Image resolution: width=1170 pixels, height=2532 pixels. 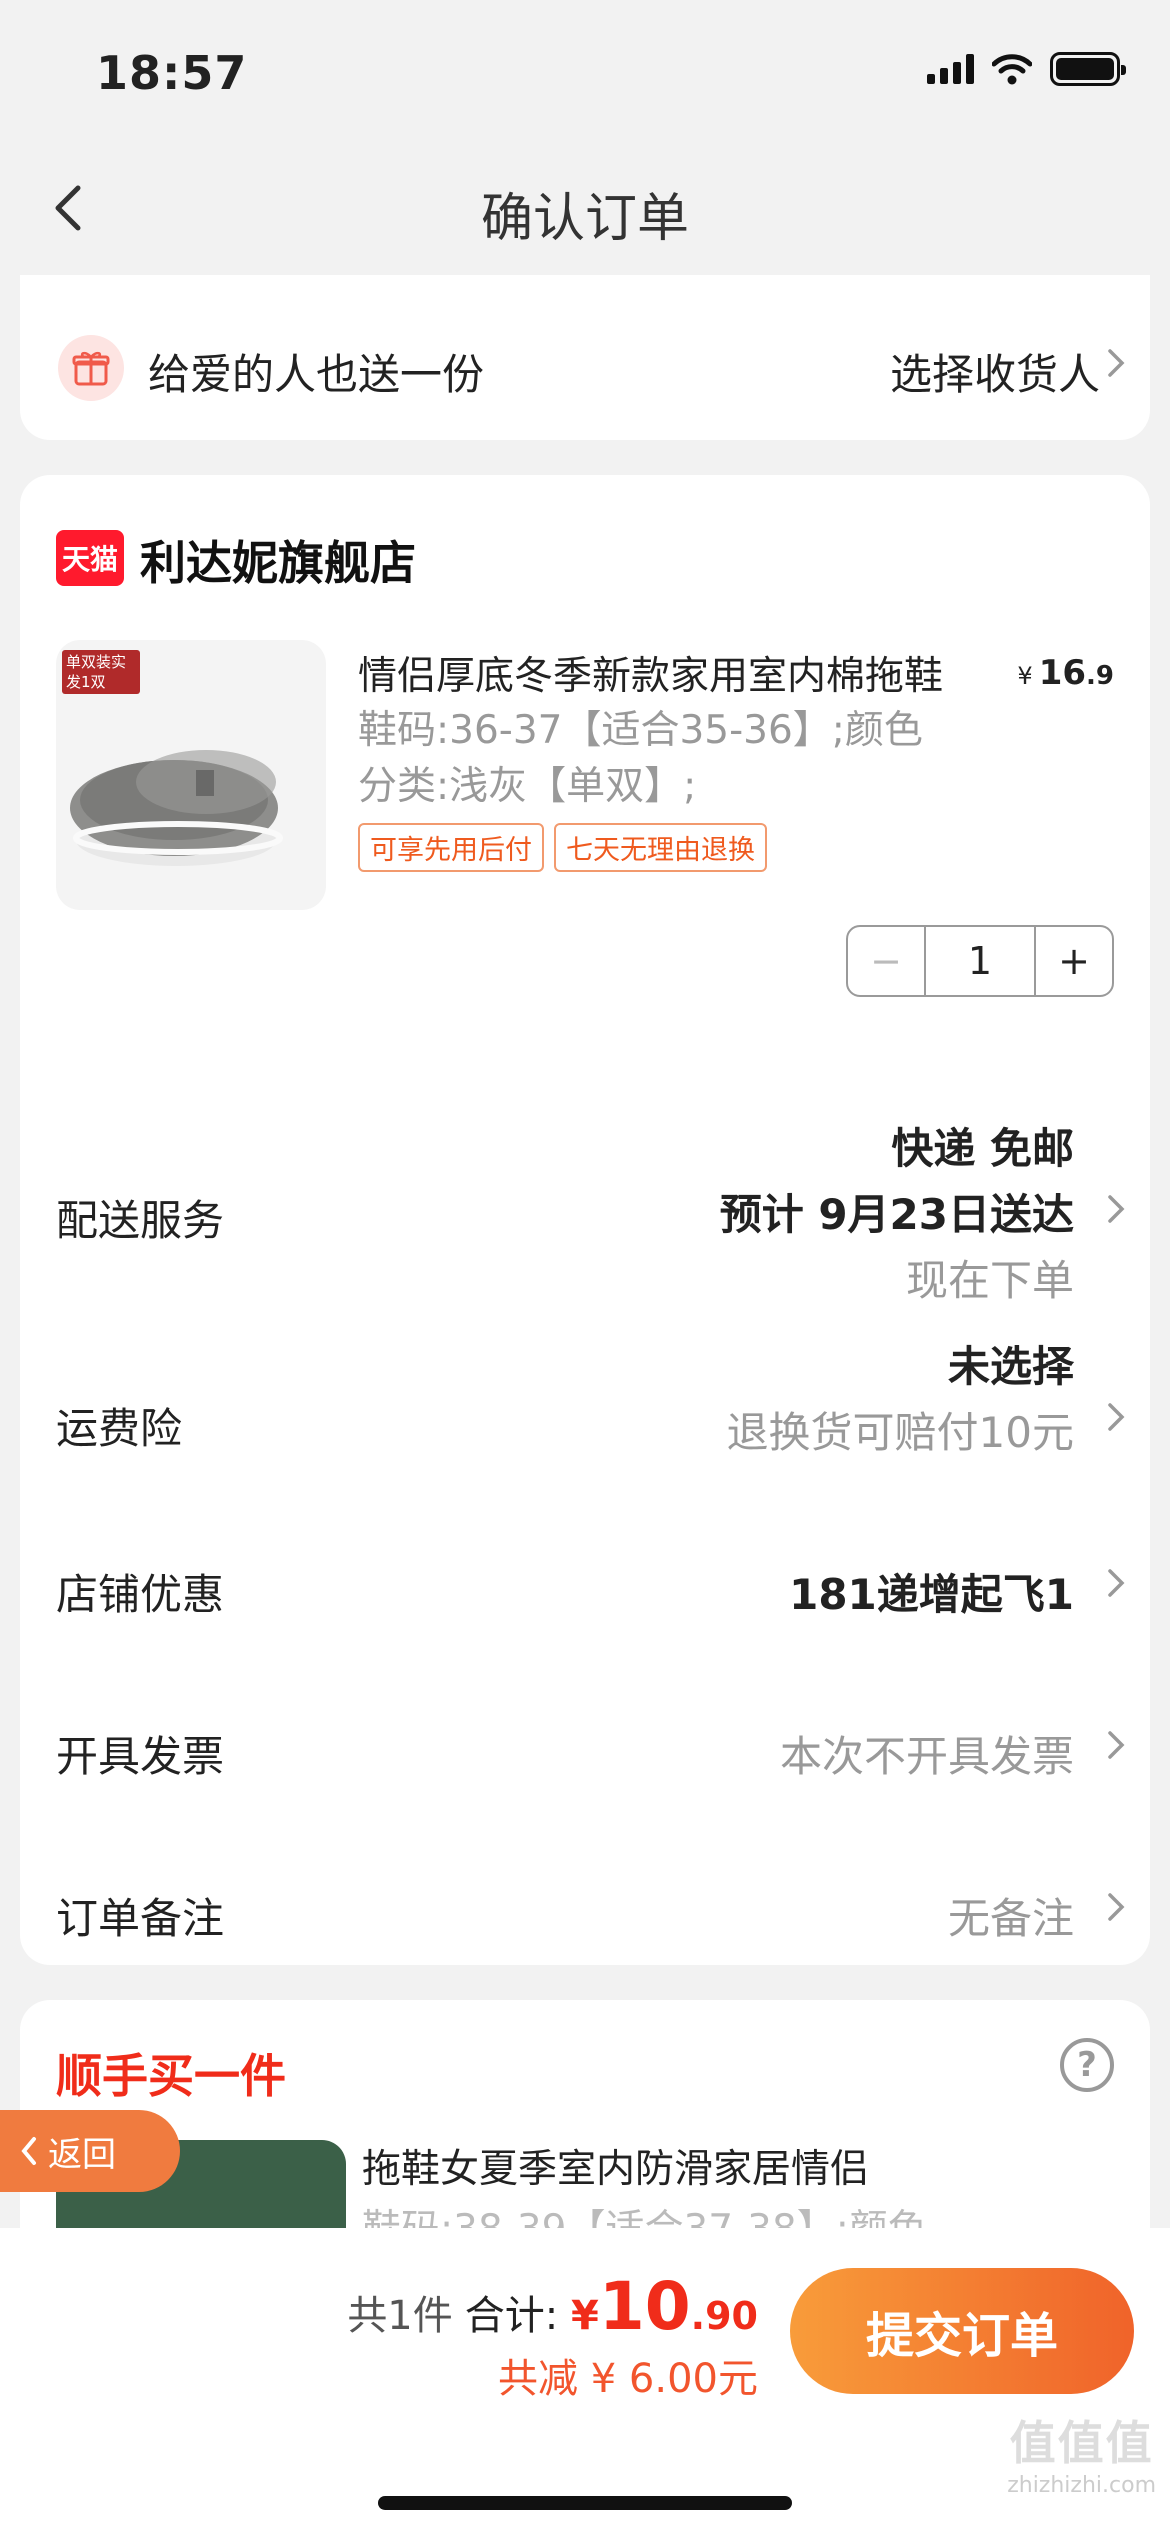 What do you see at coordinates (1081, 2457) in the screenshot?
I see `watermark: 值值值 zhizhizhi.com` at bounding box center [1081, 2457].